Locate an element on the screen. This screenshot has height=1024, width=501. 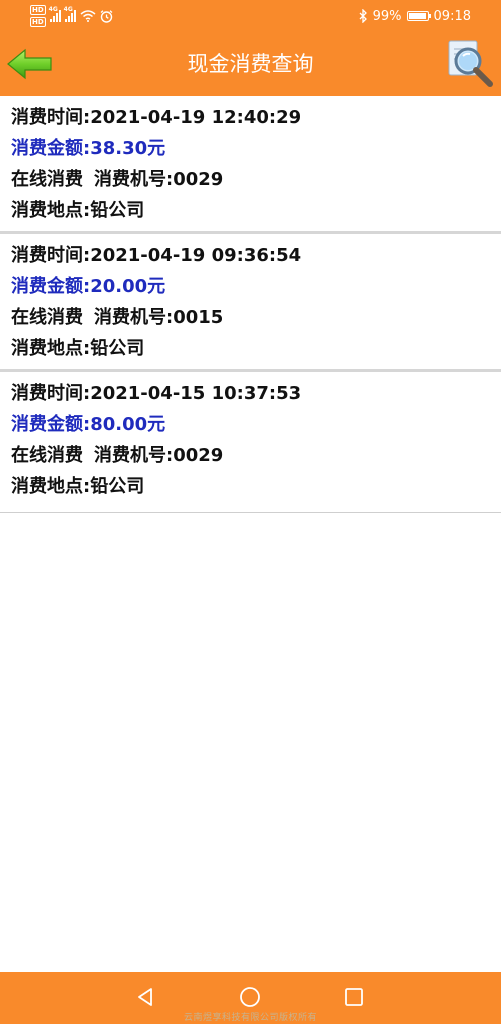
status-left-icons: HD HD 4G 4G is located at coordinates (71, 16).